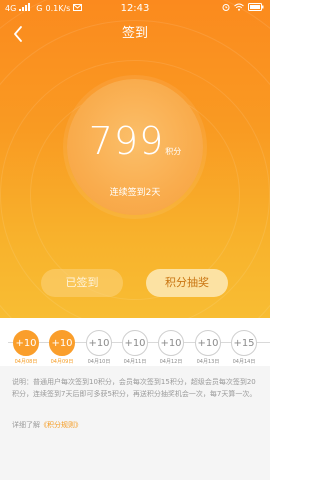  What do you see at coordinates (61, 425) in the screenshot?
I see `rules-link: 《积分规则》` at bounding box center [61, 425].